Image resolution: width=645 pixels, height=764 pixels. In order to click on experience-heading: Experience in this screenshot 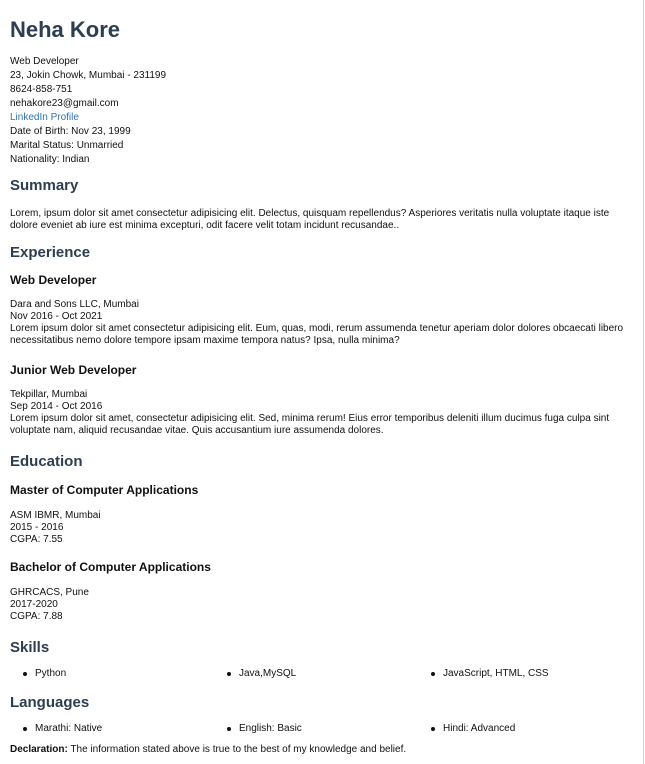, I will do `click(50, 252)`.